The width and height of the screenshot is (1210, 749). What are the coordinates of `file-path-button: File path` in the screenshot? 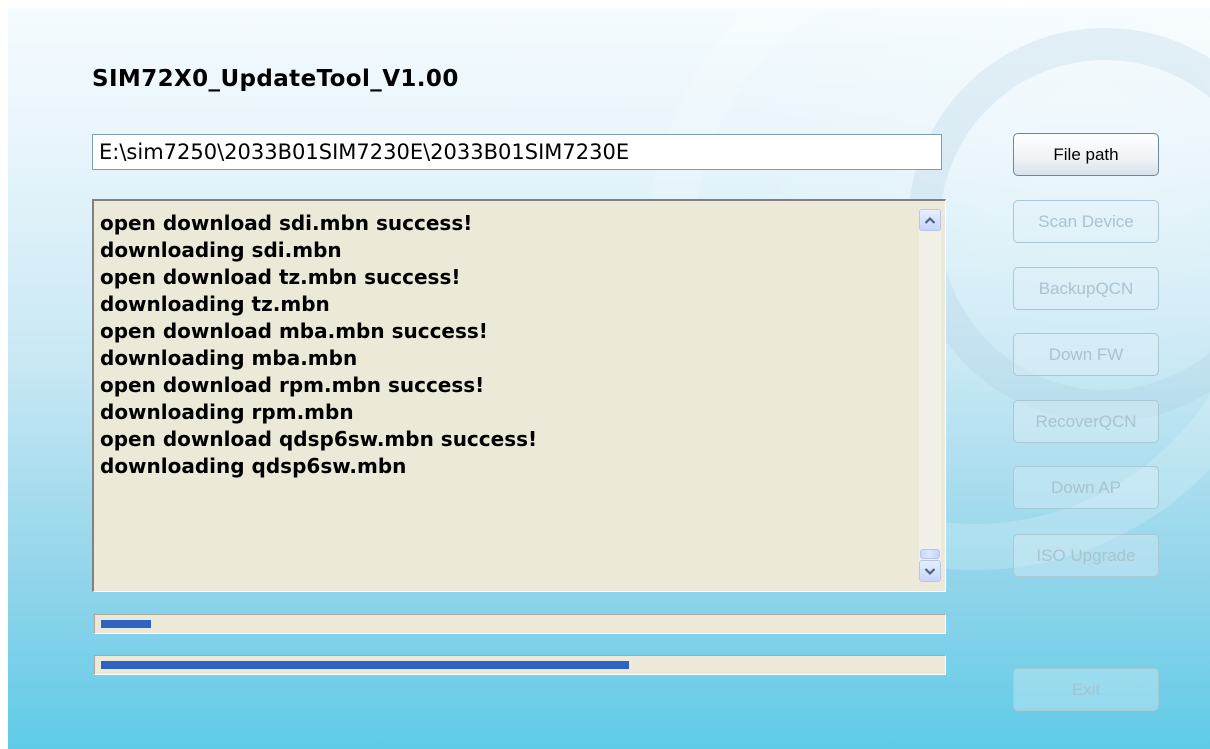 It's located at (1086, 154).